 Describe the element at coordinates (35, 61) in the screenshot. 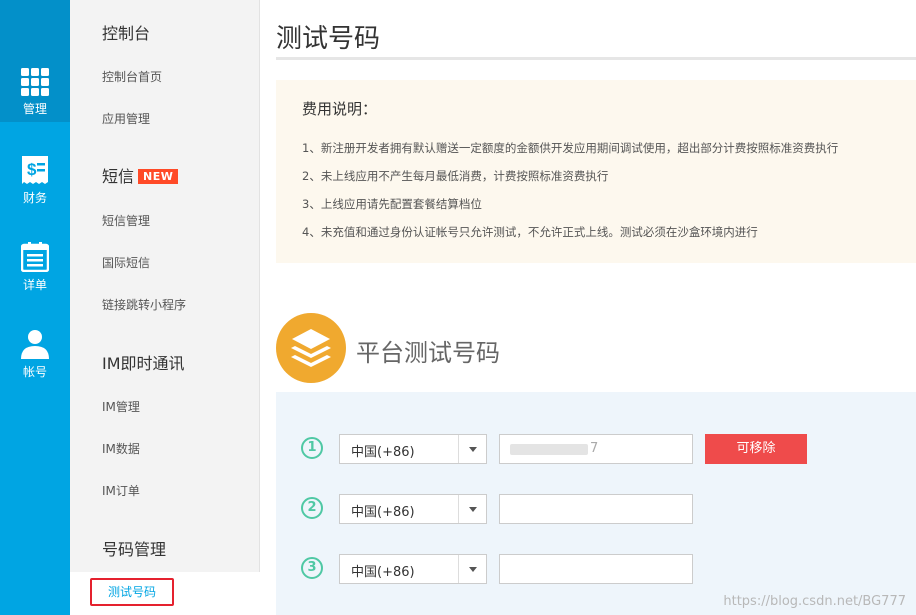

I see `nav-manage: 管理` at that location.